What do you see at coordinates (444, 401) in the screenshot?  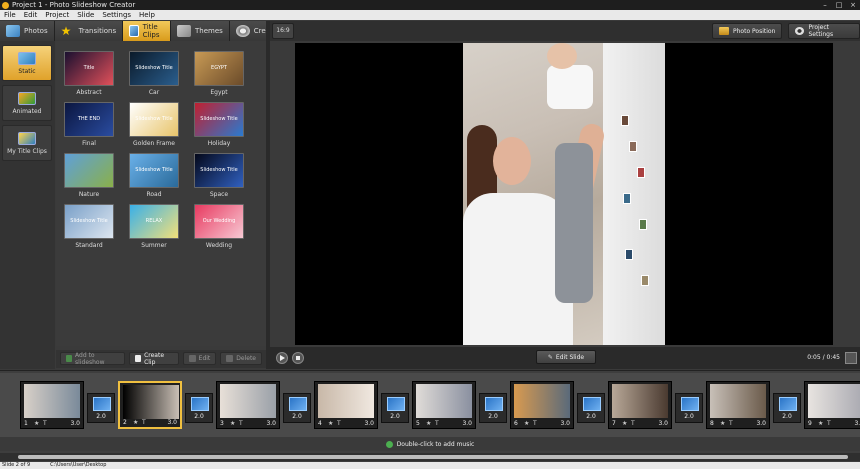 I see `slide-thumbnail` at bounding box center [444, 401].